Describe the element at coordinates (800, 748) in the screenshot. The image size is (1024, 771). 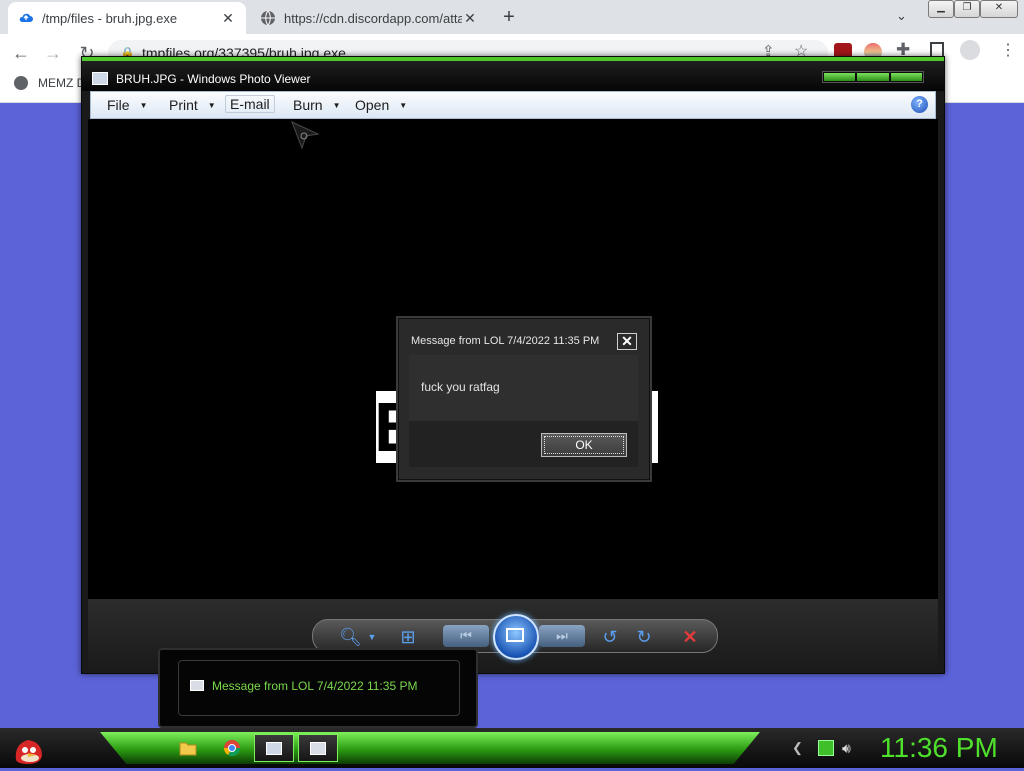
I see `tray-chevron-icon: ❮` at that location.